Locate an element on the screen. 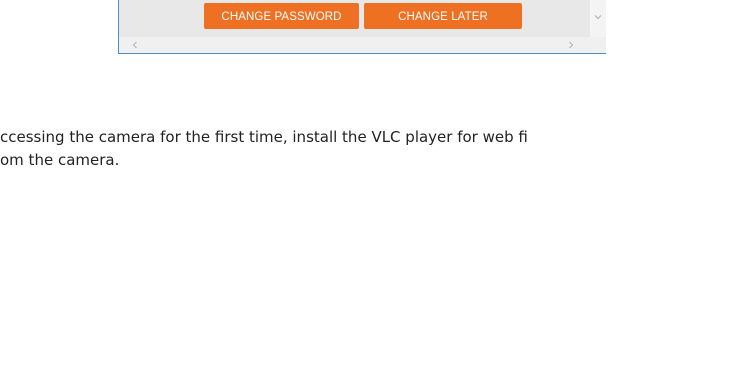  vertical-scrollbar is located at coordinates (598, 18).